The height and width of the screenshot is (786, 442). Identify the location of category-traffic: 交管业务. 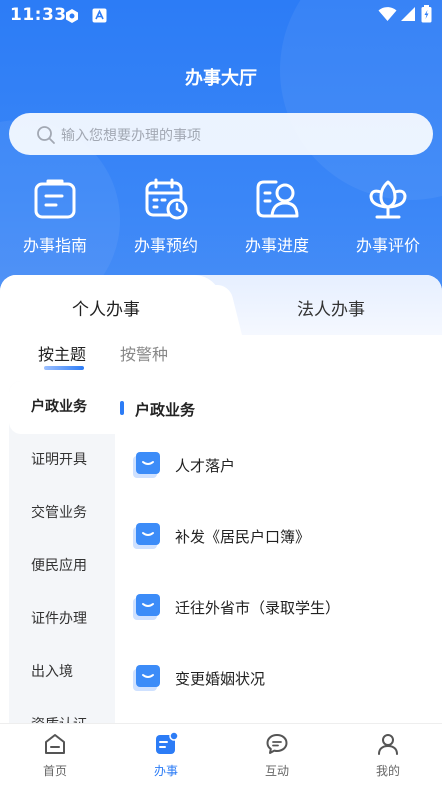
(62, 513).